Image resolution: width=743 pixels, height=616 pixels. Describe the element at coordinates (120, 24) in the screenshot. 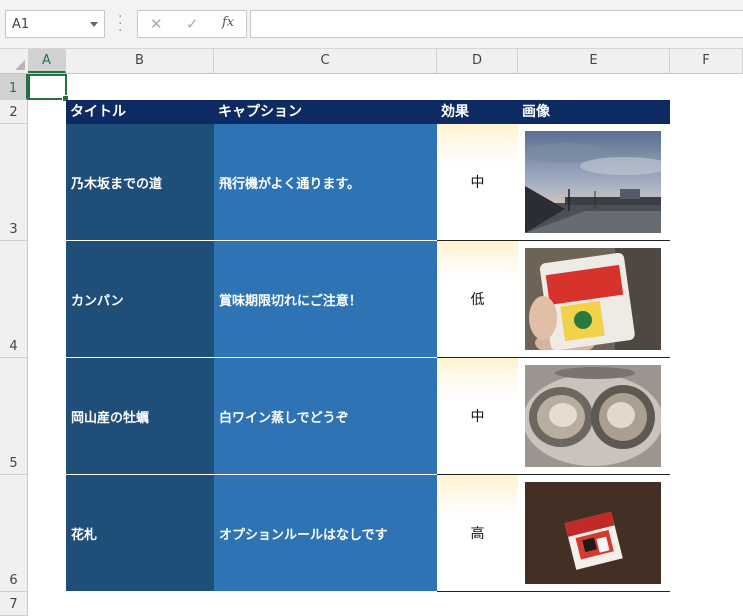

I see `more-options-icon: · · ·` at that location.